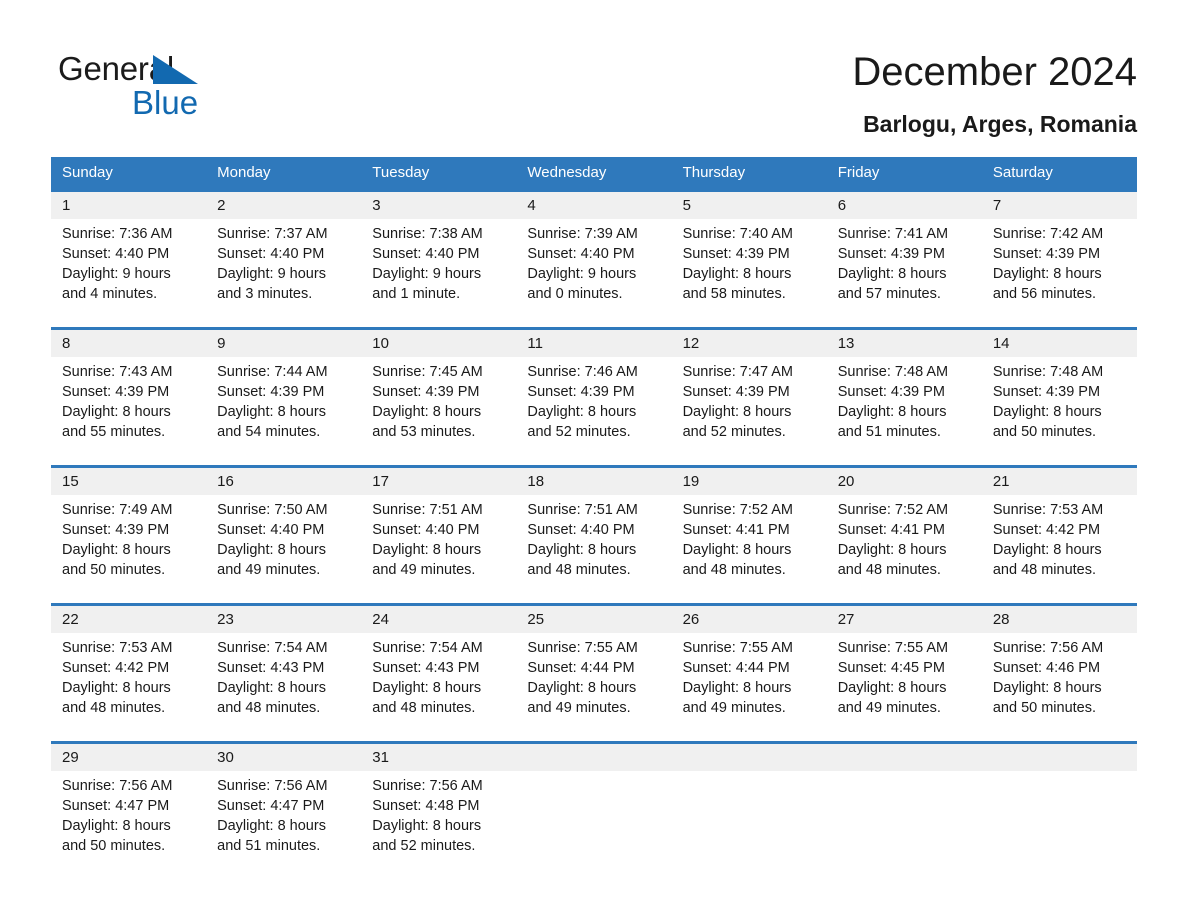 The height and width of the screenshot is (918, 1188). Describe the element at coordinates (858, 172) in the screenshot. I see `weekday-header-friday: Friday` at that location.